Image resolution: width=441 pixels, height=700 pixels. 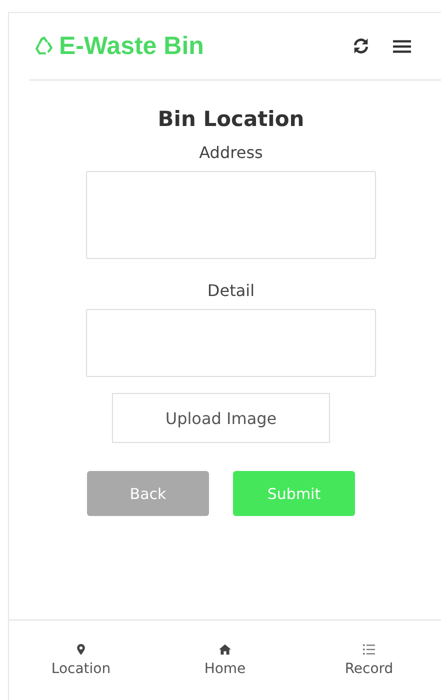 What do you see at coordinates (221, 418) in the screenshot?
I see `upload-button: Upload Image` at bounding box center [221, 418].